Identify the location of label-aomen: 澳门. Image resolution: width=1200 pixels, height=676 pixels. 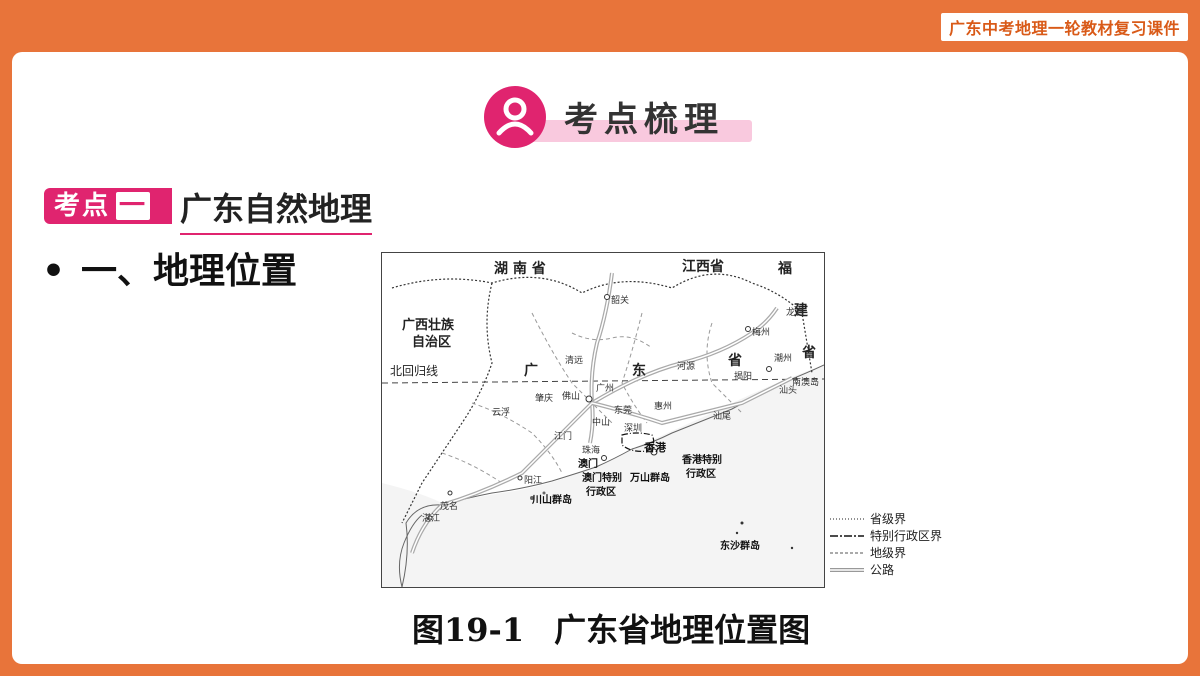
(588, 463).